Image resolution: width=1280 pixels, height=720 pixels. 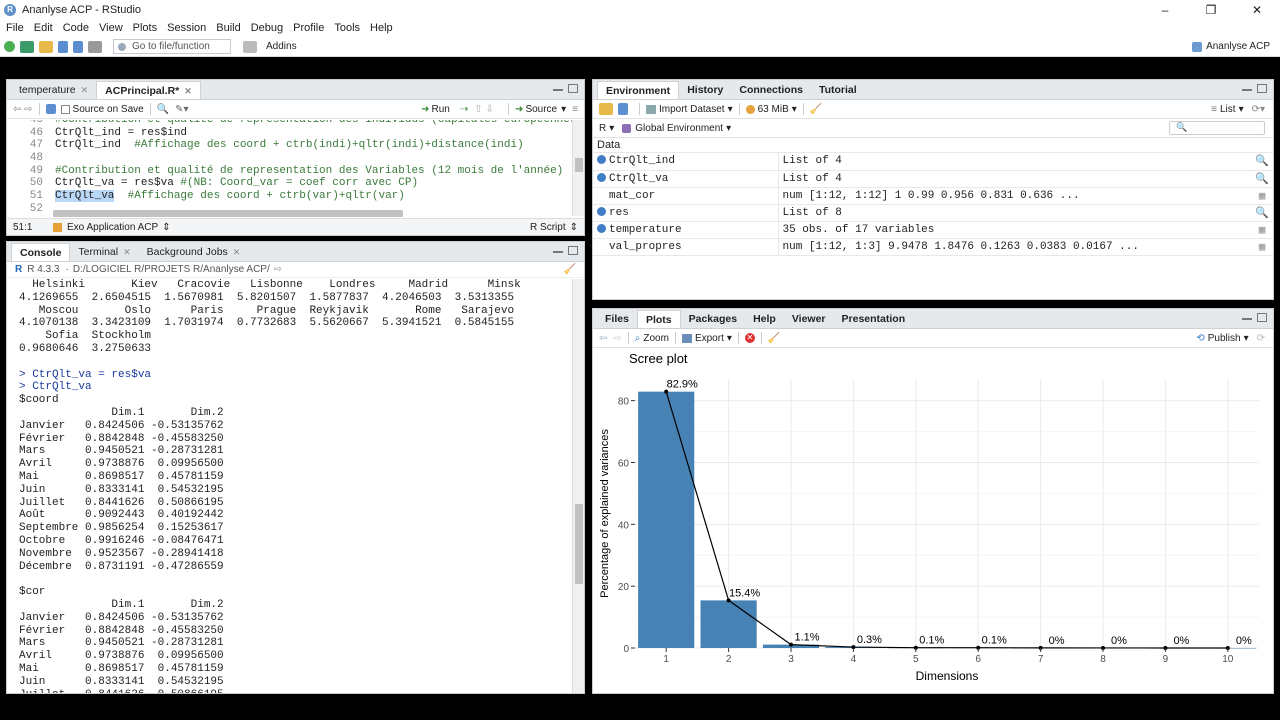 I want to click on tab-terminal: Terminal ✕, so click(x=104, y=252).